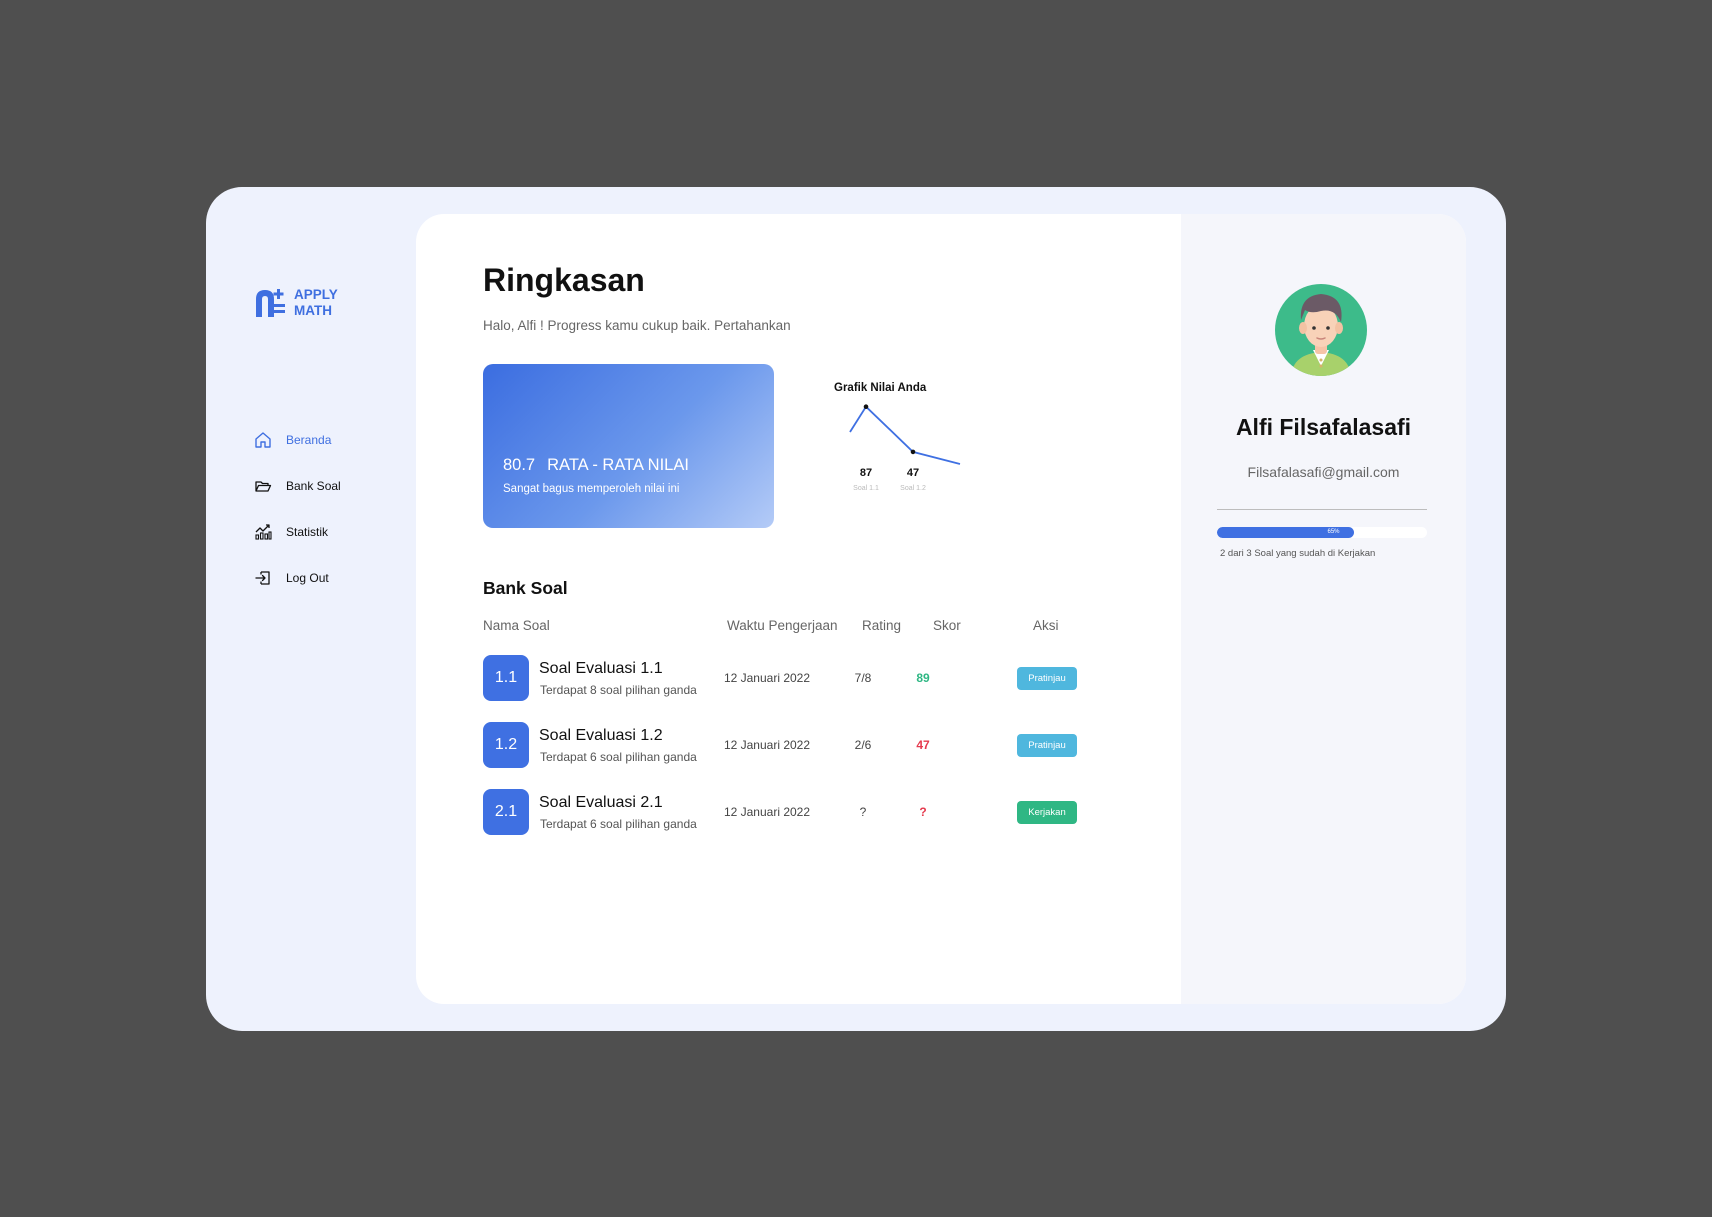  Describe the element at coordinates (263, 486) in the screenshot. I see `folder-open-icon` at that location.